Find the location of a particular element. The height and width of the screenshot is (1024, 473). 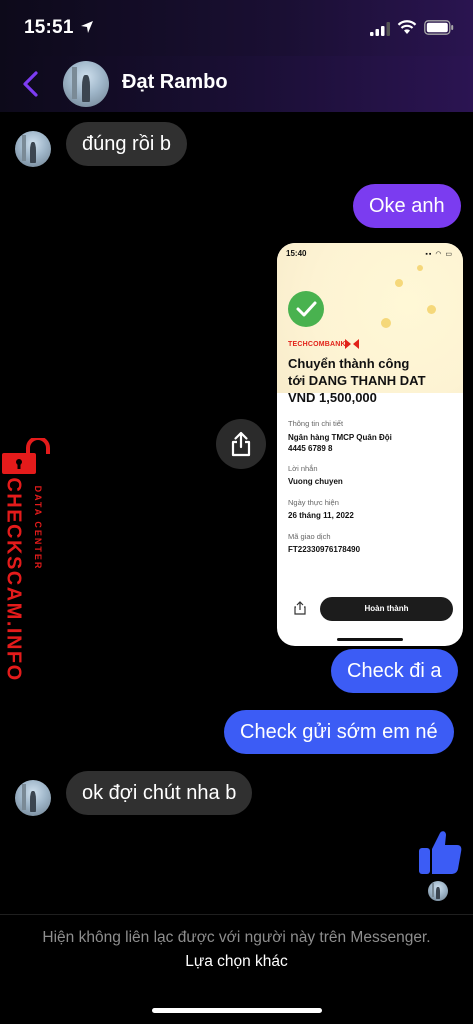

thumbs-up-icon is located at coordinates (440, 852).